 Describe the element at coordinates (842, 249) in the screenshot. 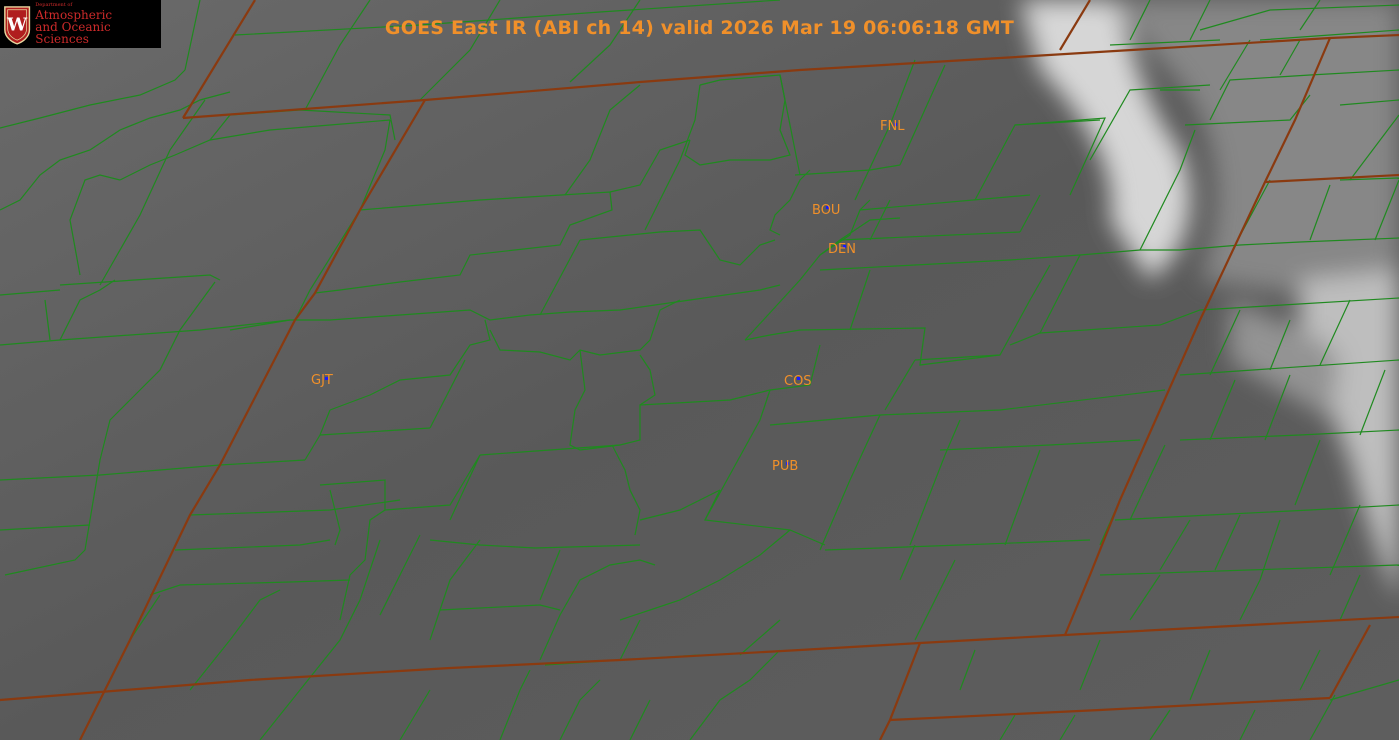

I see `station-label-den: DEN` at that location.